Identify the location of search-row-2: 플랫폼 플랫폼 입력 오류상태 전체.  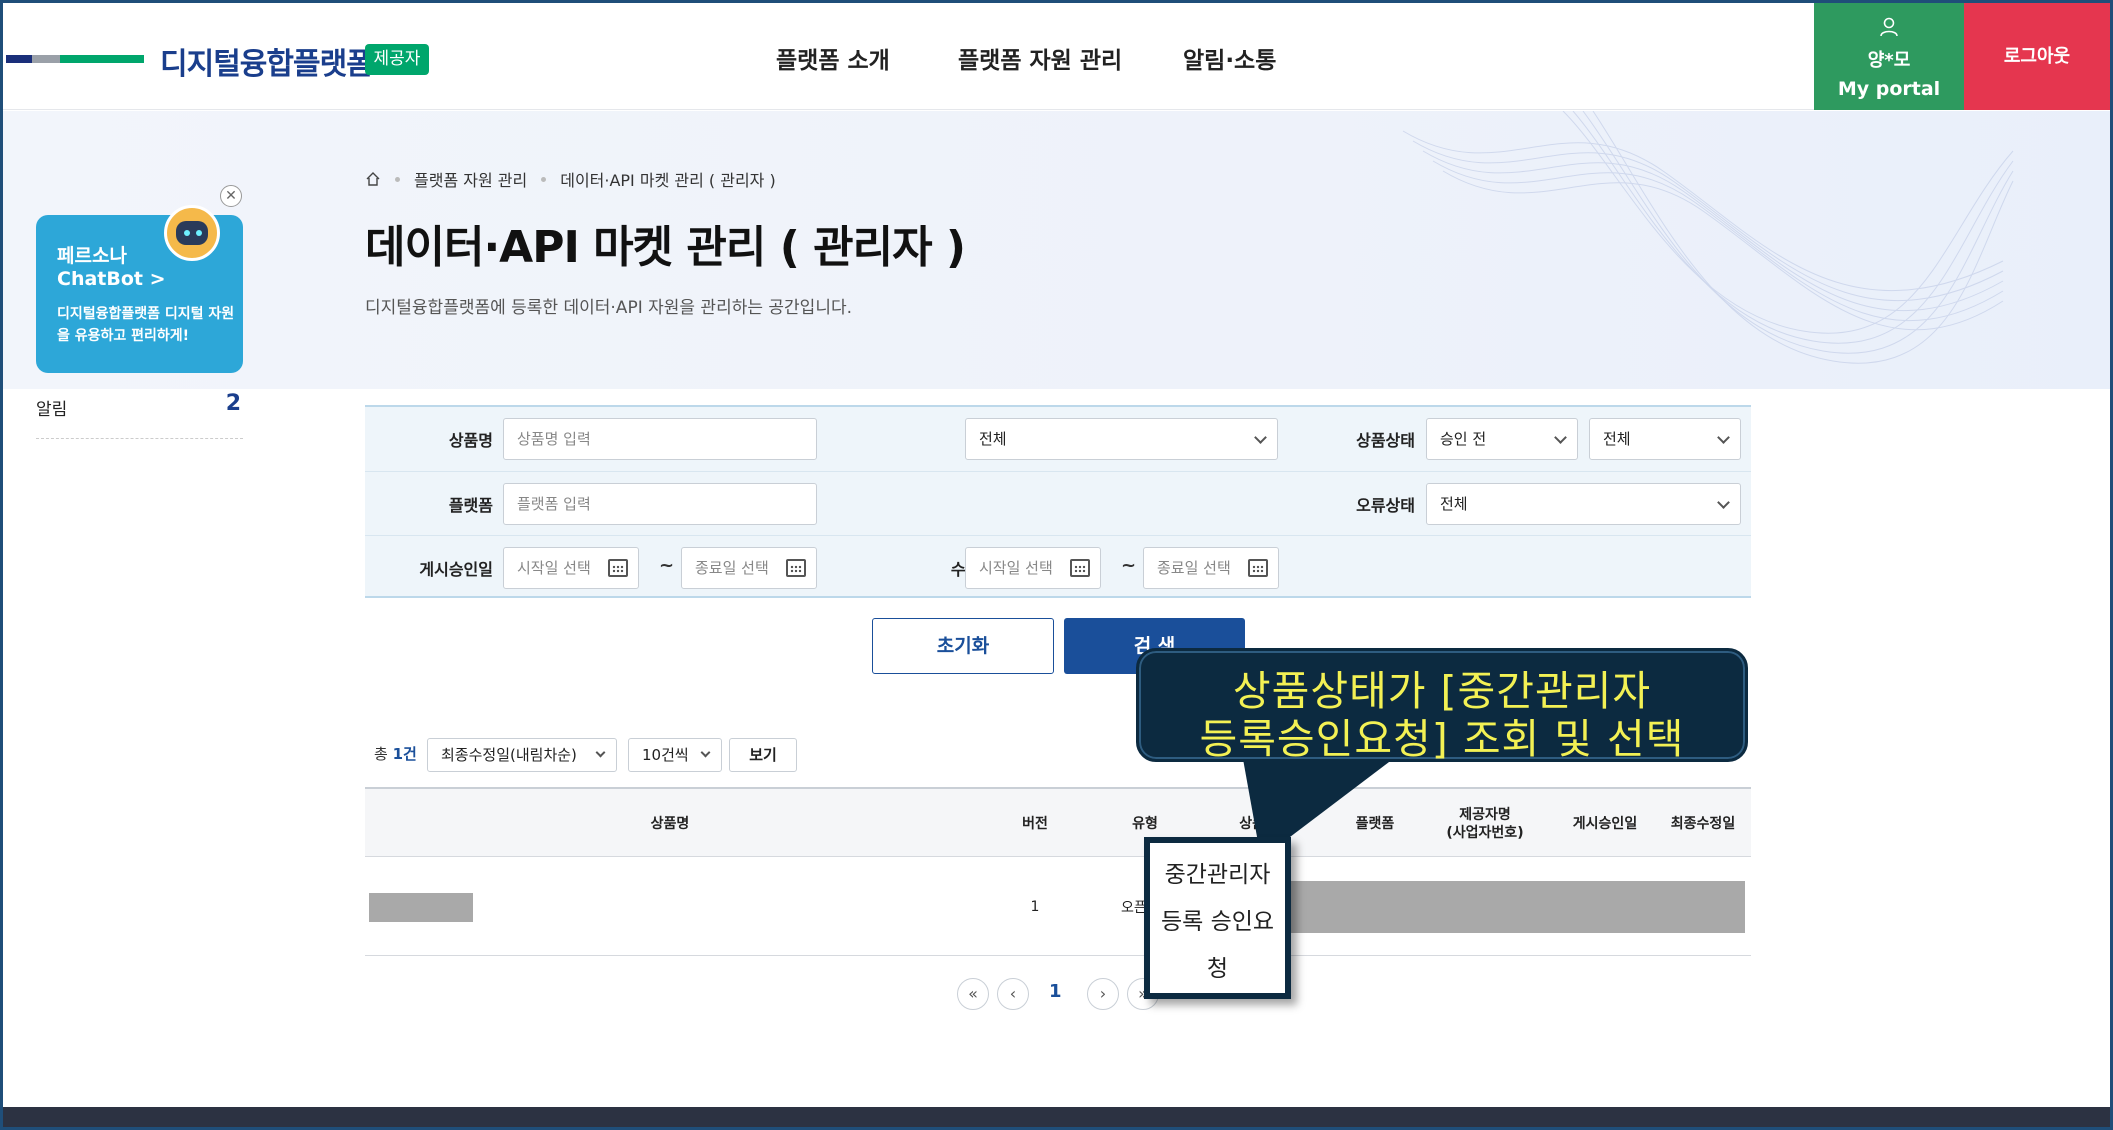
(1058, 503).